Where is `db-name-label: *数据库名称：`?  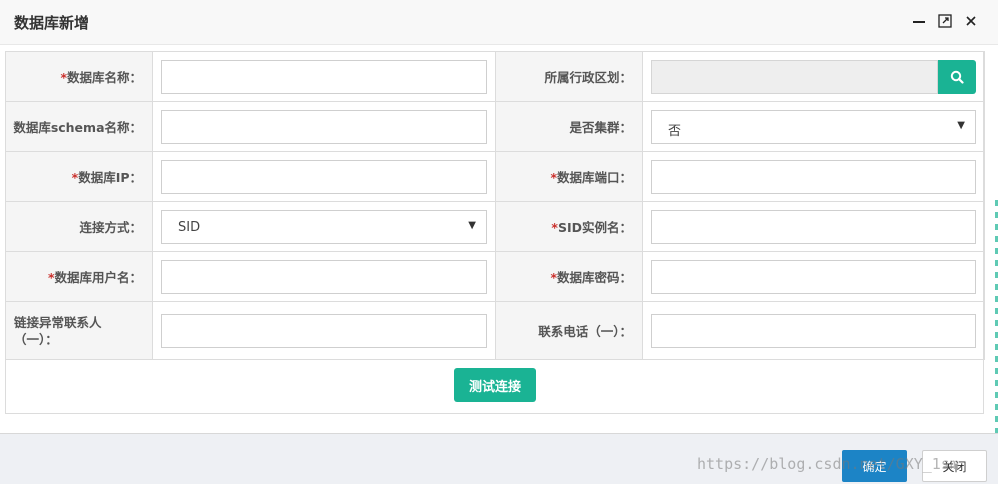
db-name-label: *数据库名称： is located at coordinates (79, 76).